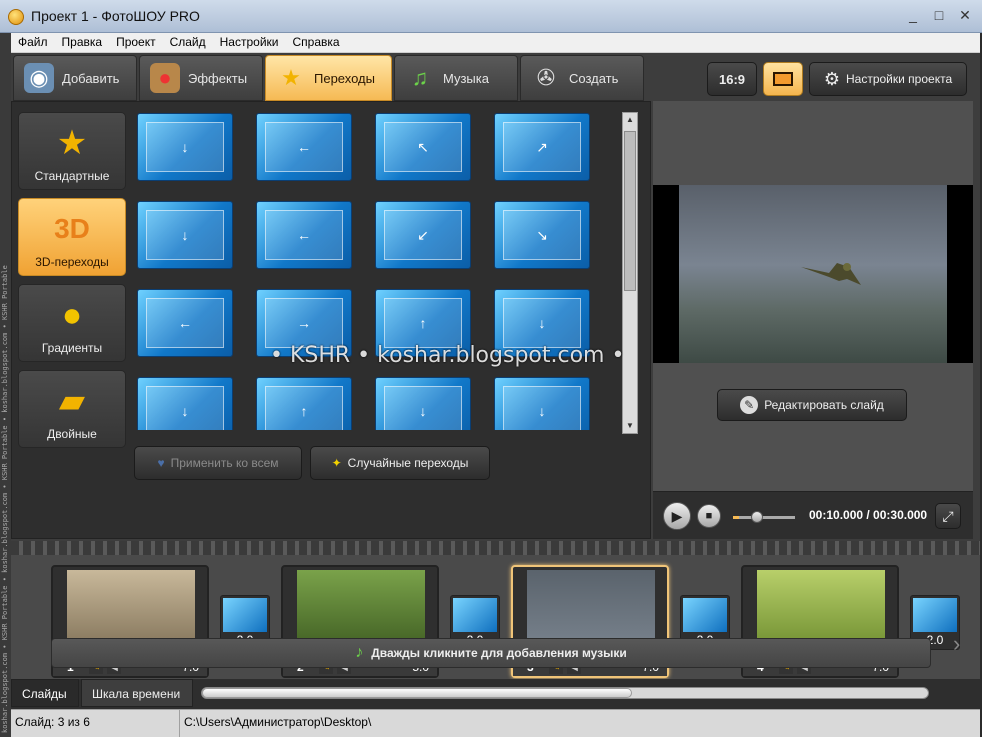 Image resolution: width=982 pixels, height=737 pixels. I want to click on arrow-icon: ←, so click(304, 235).